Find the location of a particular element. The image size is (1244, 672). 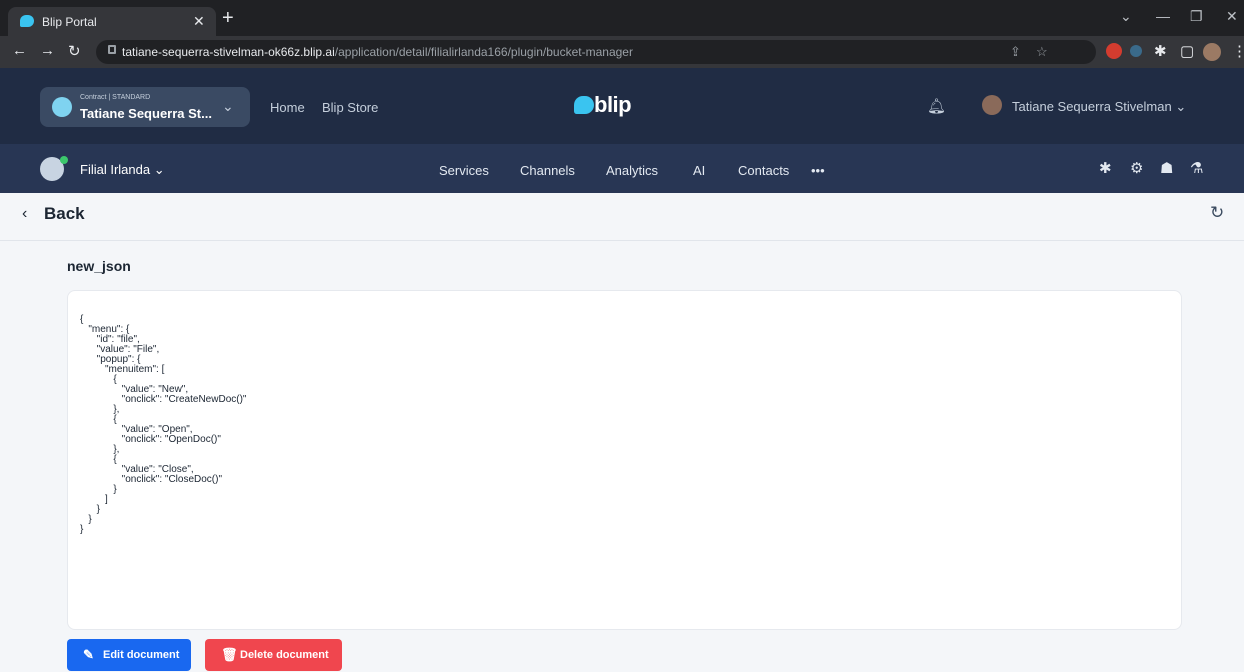

edit-document-button: ✎ Edit document is located at coordinates (129, 655).